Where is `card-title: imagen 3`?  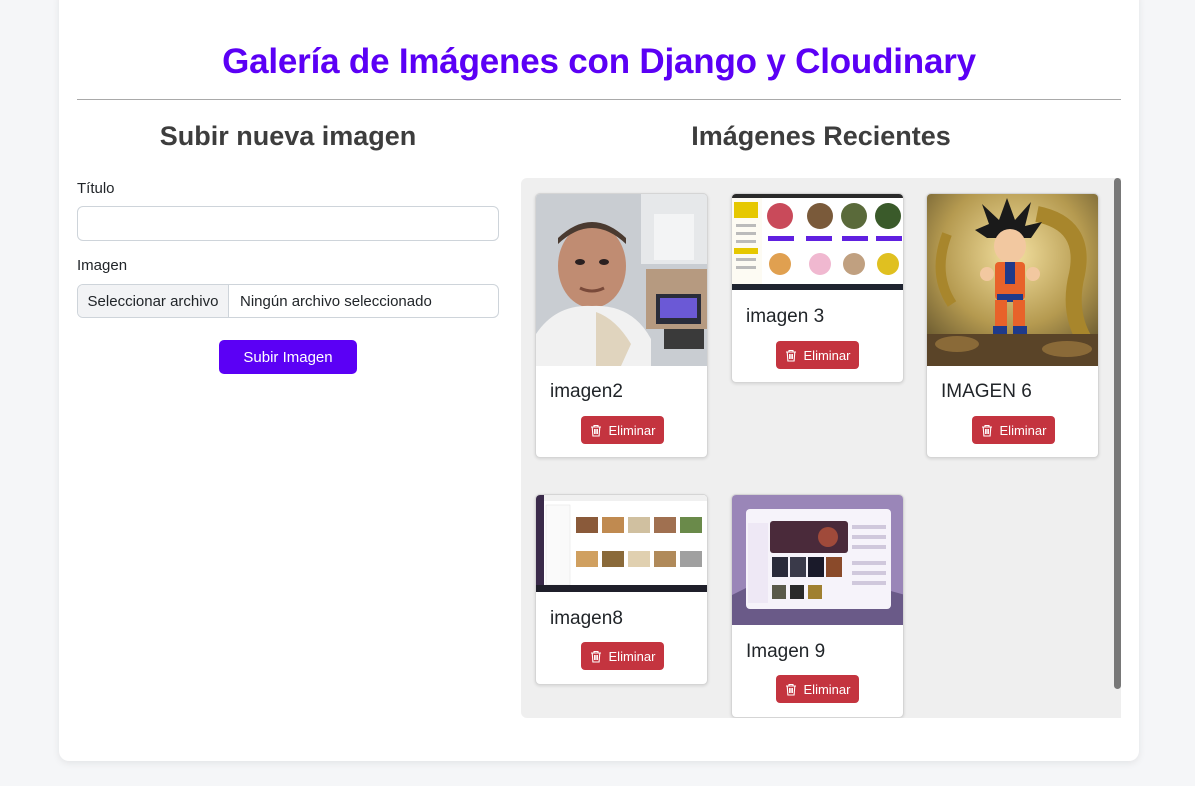
card-title: imagen 3 is located at coordinates (785, 316).